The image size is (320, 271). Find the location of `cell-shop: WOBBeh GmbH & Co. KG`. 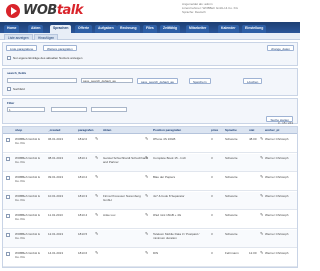

cell-shop: WOBBeh GmbH & Co. KG is located at coordinates (27, 141).